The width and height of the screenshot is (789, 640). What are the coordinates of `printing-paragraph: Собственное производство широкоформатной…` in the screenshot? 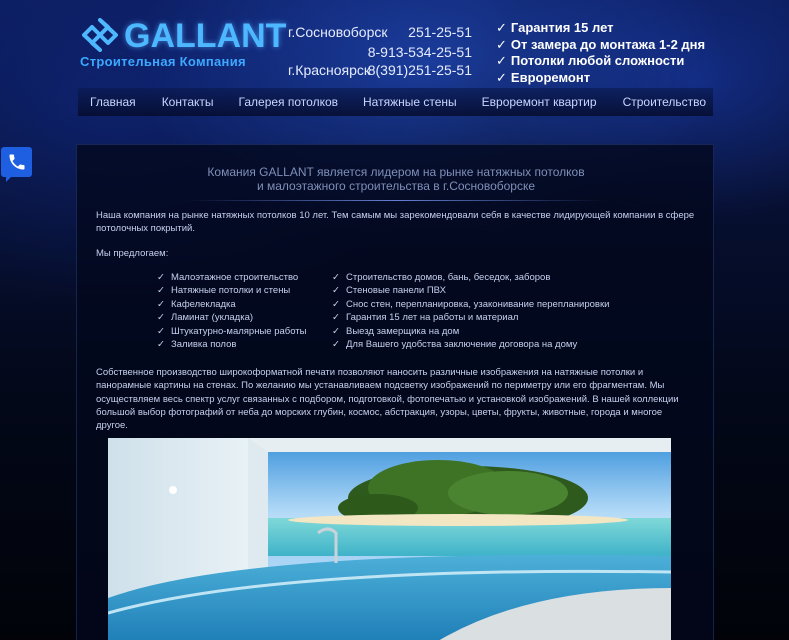 It's located at (387, 399).